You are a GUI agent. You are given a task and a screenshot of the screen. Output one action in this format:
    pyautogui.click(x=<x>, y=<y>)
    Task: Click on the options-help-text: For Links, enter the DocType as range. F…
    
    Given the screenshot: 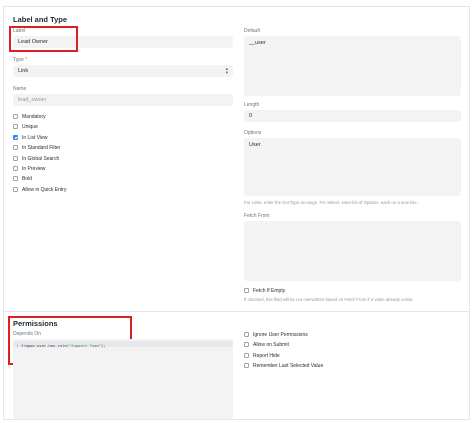 What is the action you would take?
    pyautogui.click(x=331, y=202)
    